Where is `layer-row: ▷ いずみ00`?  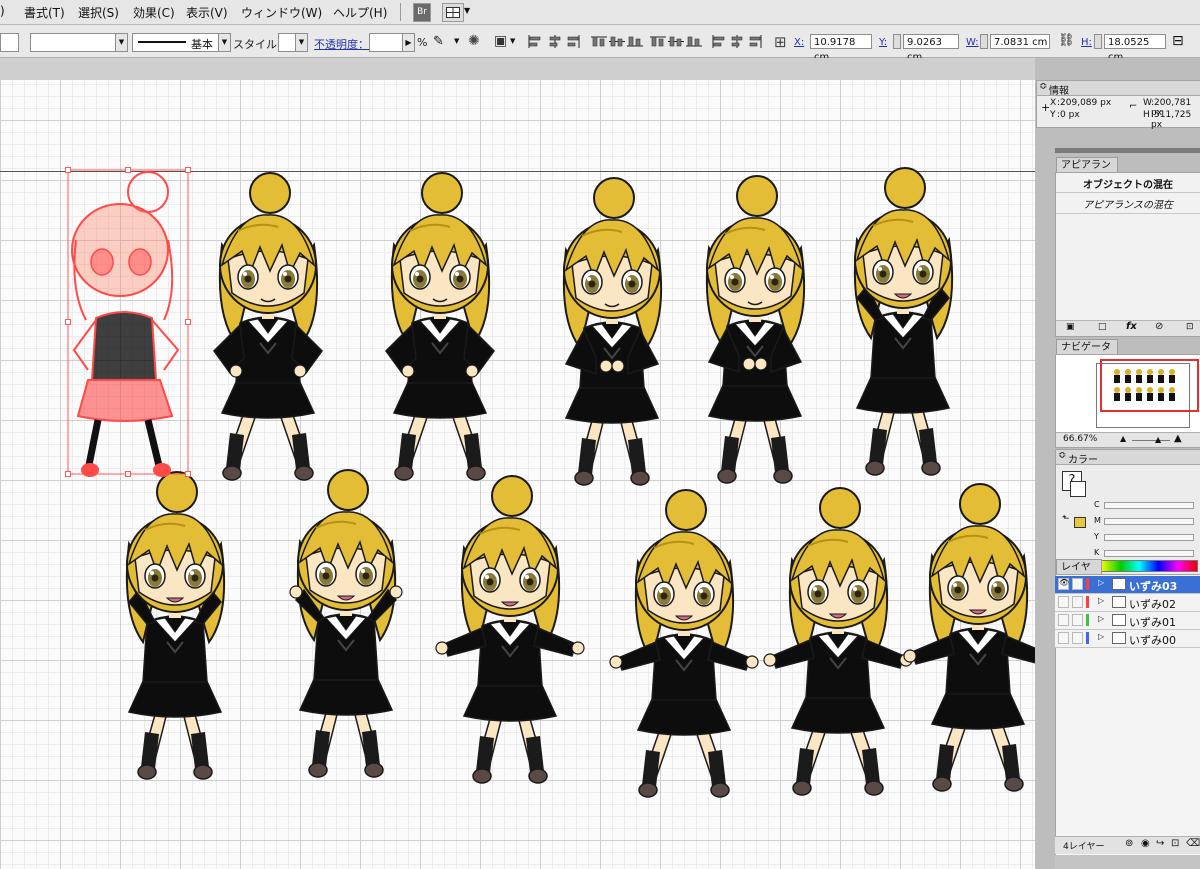
layer-row: ▷ いずみ00 is located at coordinates (1127, 639).